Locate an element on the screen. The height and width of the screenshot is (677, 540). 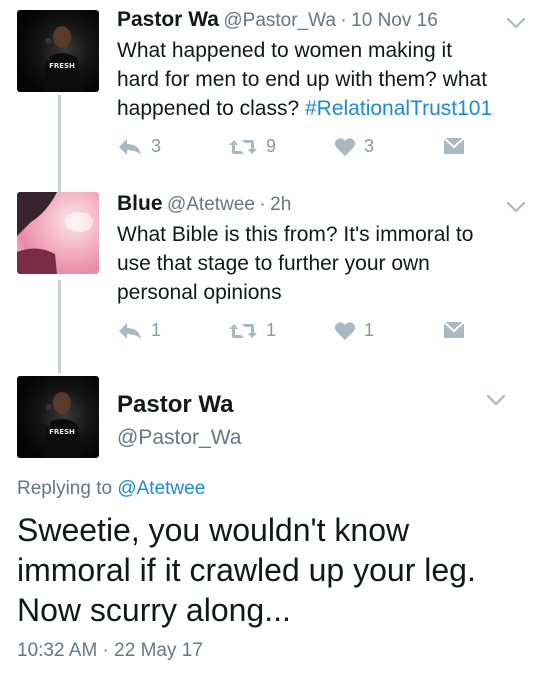
avatar-pastor-wa-main: FRESH is located at coordinates (58, 417).